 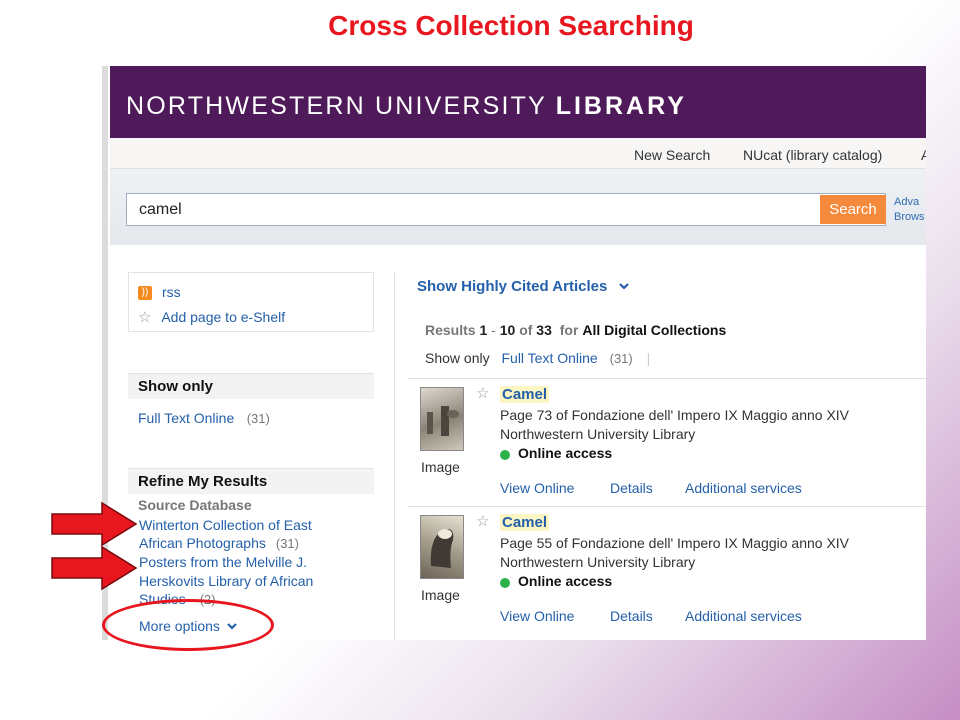 I want to click on show-only-label: Show only, so click(x=457, y=358).